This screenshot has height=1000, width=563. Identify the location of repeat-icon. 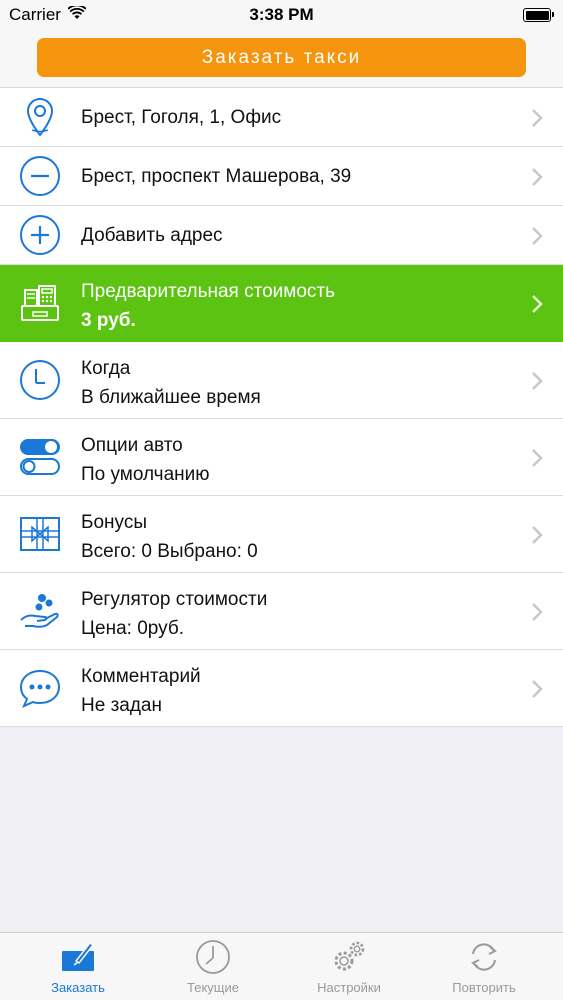
(484, 957).